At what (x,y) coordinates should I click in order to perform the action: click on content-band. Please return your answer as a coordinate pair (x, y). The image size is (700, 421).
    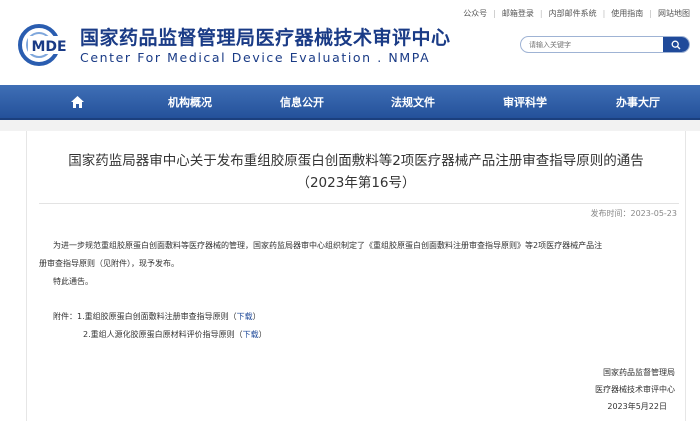
    Looking at the image, I should click on (350, 125).